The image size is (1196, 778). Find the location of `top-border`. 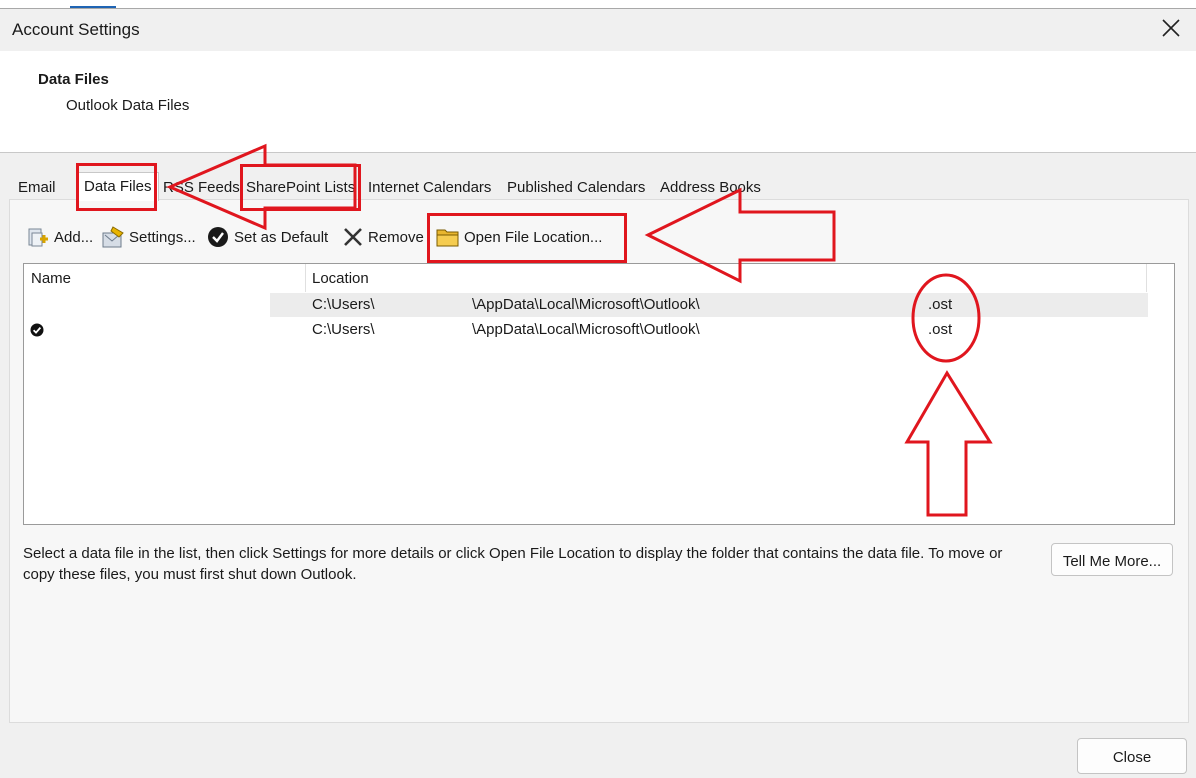

top-border is located at coordinates (598, 4).